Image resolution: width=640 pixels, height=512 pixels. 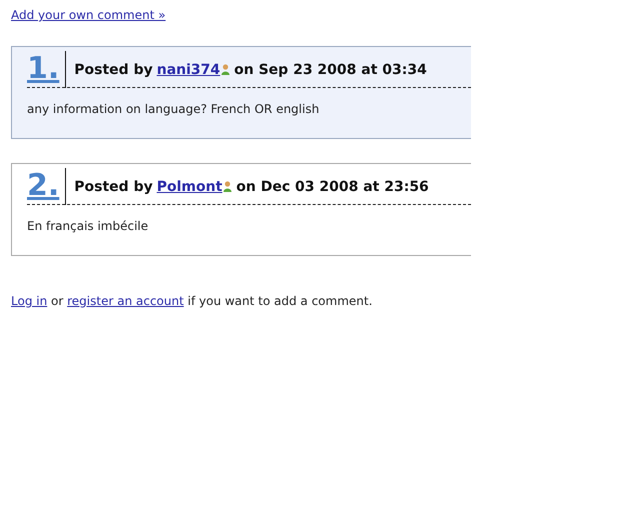 What do you see at coordinates (330, 70) in the screenshot?
I see `comment-date: on Sep 23 2008 at 03:34` at bounding box center [330, 70].